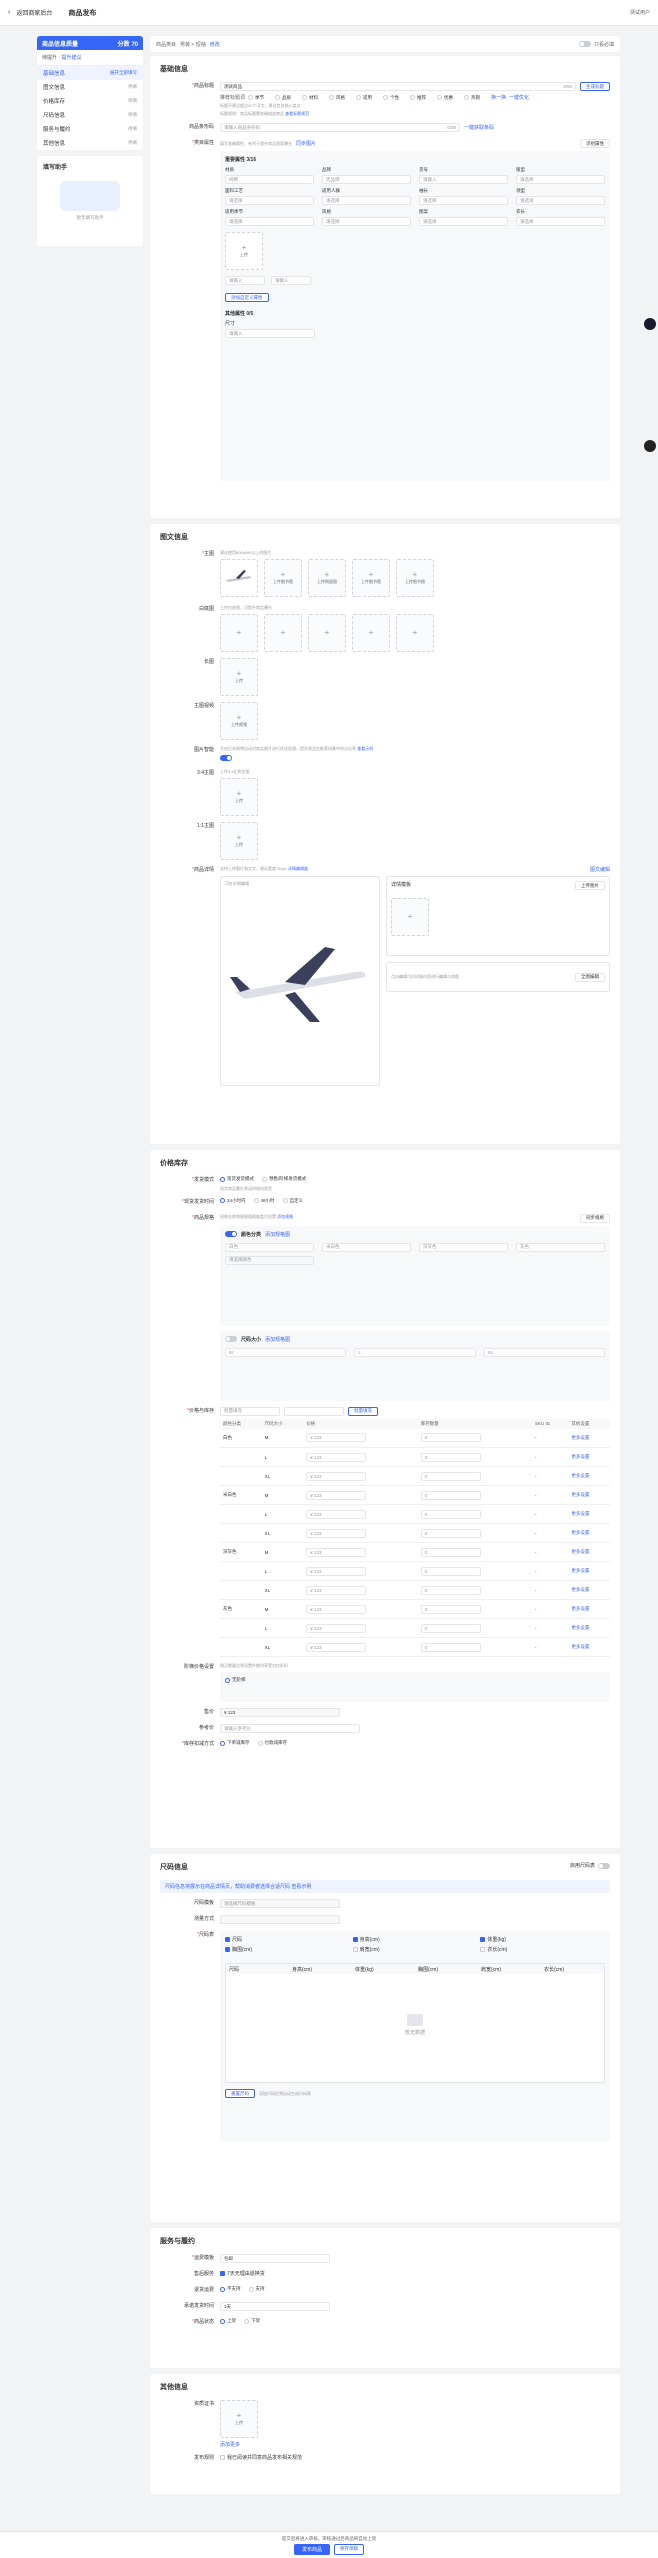  What do you see at coordinates (284, 1179) in the screenshot?
I see `ship-mode-radio: 预售/阶梯发货模式` at bounding box center [284, 1179].